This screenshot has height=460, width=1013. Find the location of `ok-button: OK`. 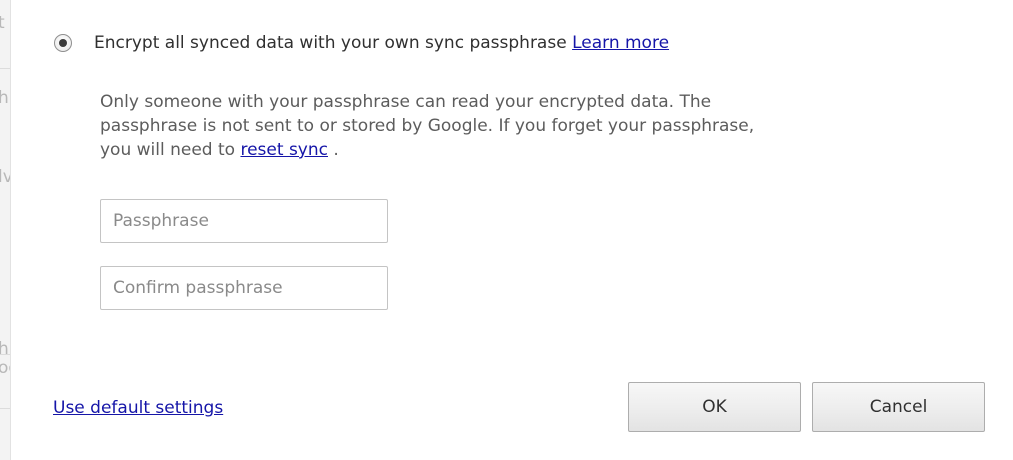

ok-button: OK is located at coordinates (714, 407).